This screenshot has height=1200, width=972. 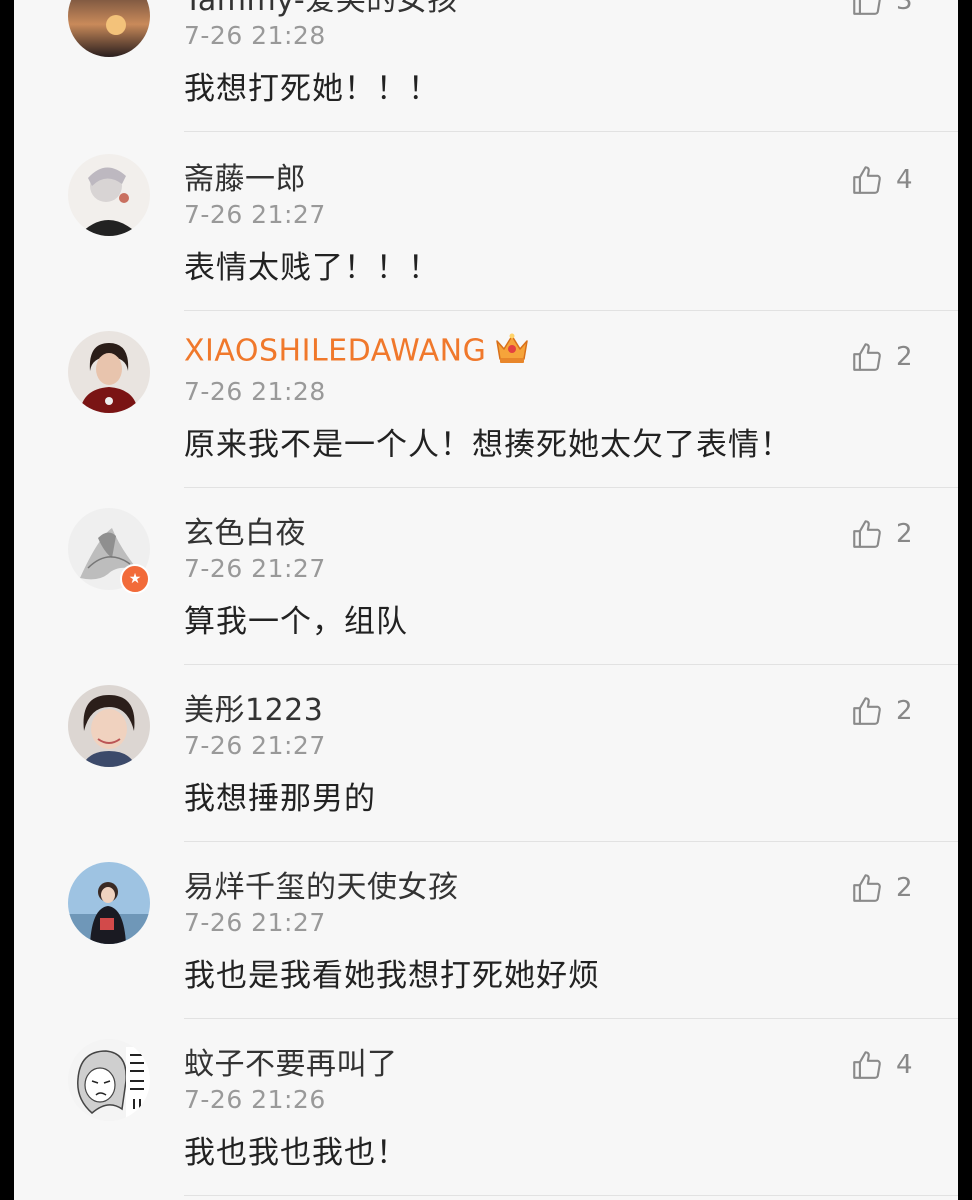 I want to click on verified-badge-icon: ★, so click(x=135, y=579).